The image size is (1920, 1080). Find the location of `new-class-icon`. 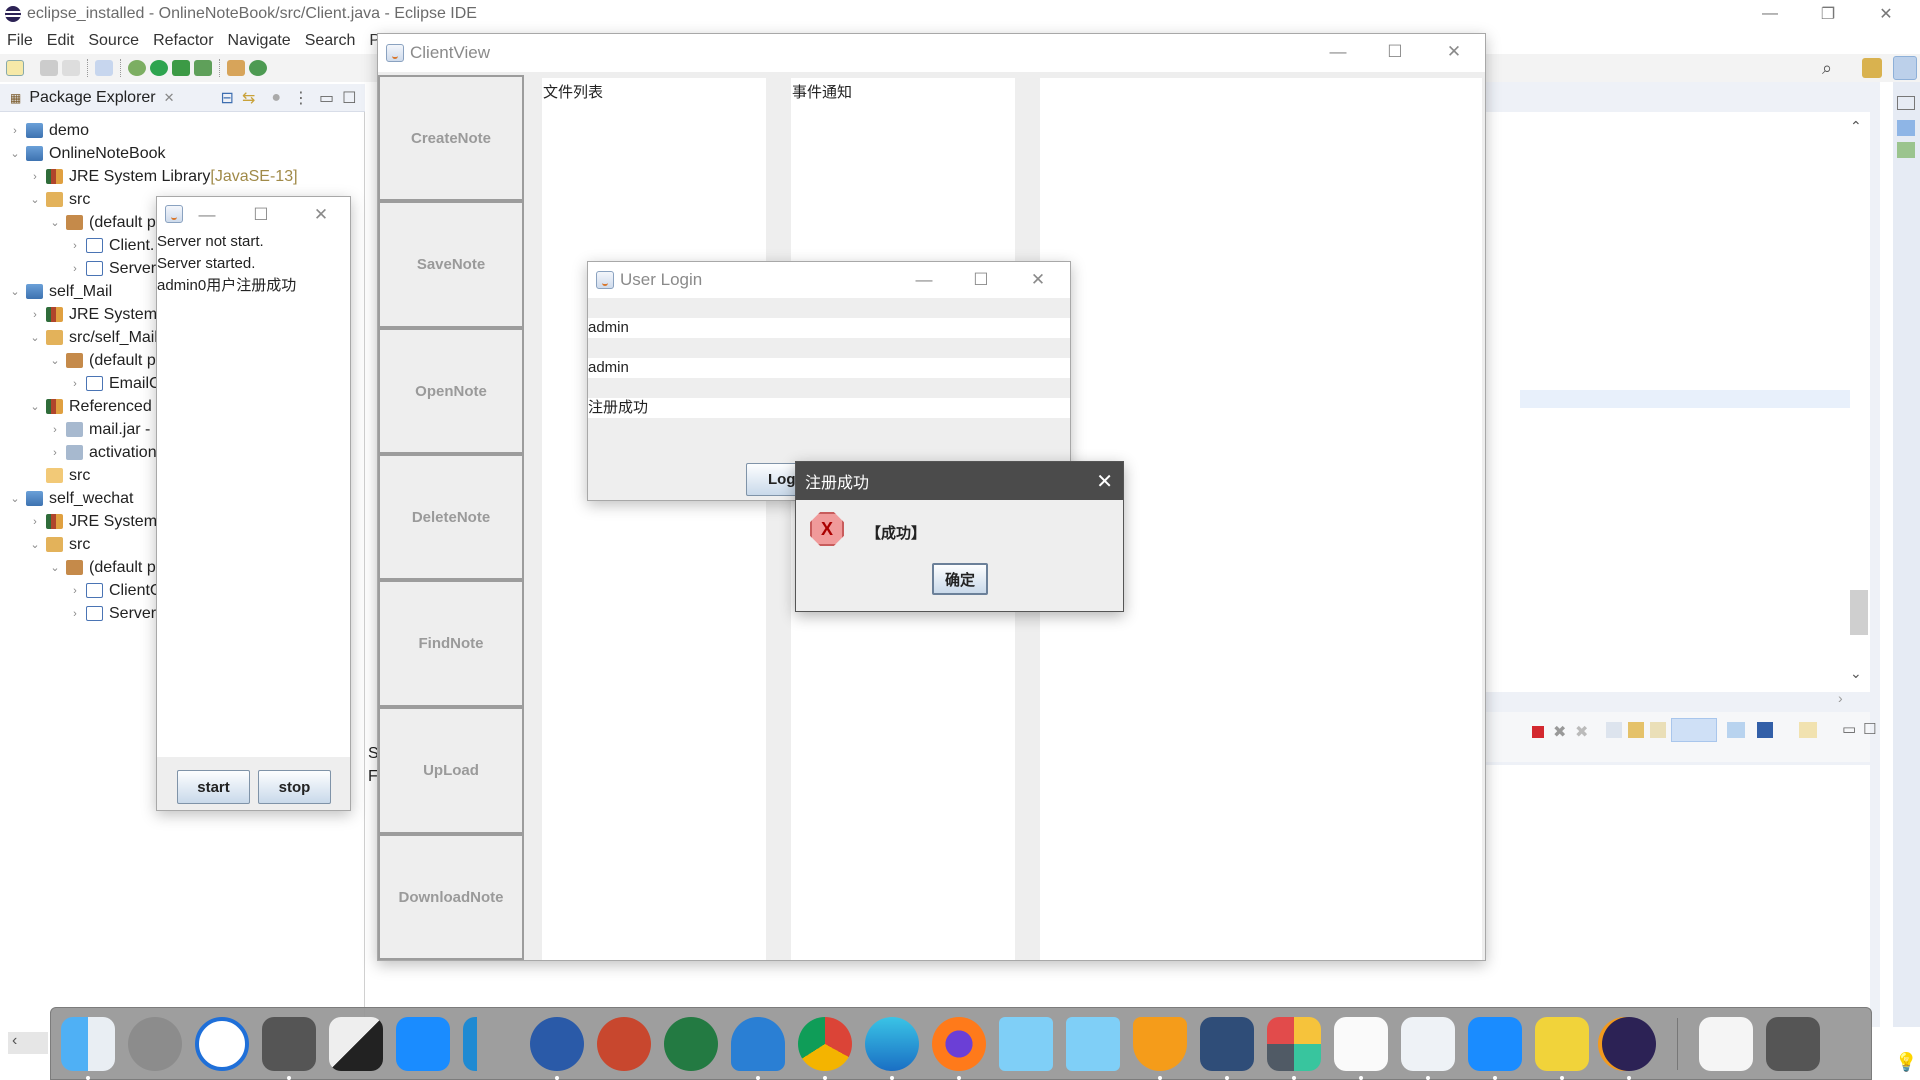

new-class-icon is located at coordinates (258, 68).